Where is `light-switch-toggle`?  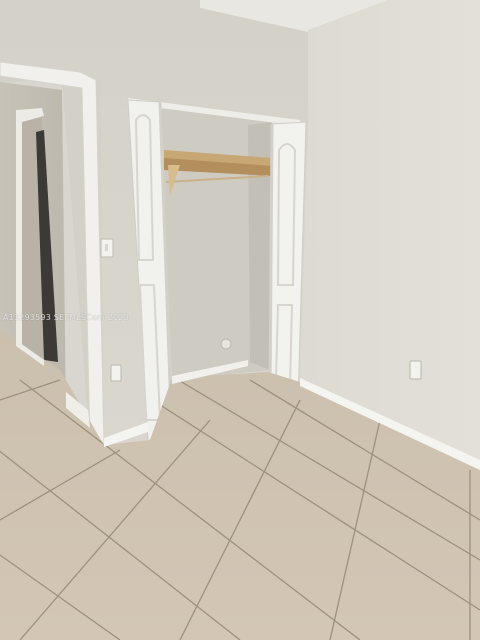 light-switch-toggle is located at coordinates (106, 247).